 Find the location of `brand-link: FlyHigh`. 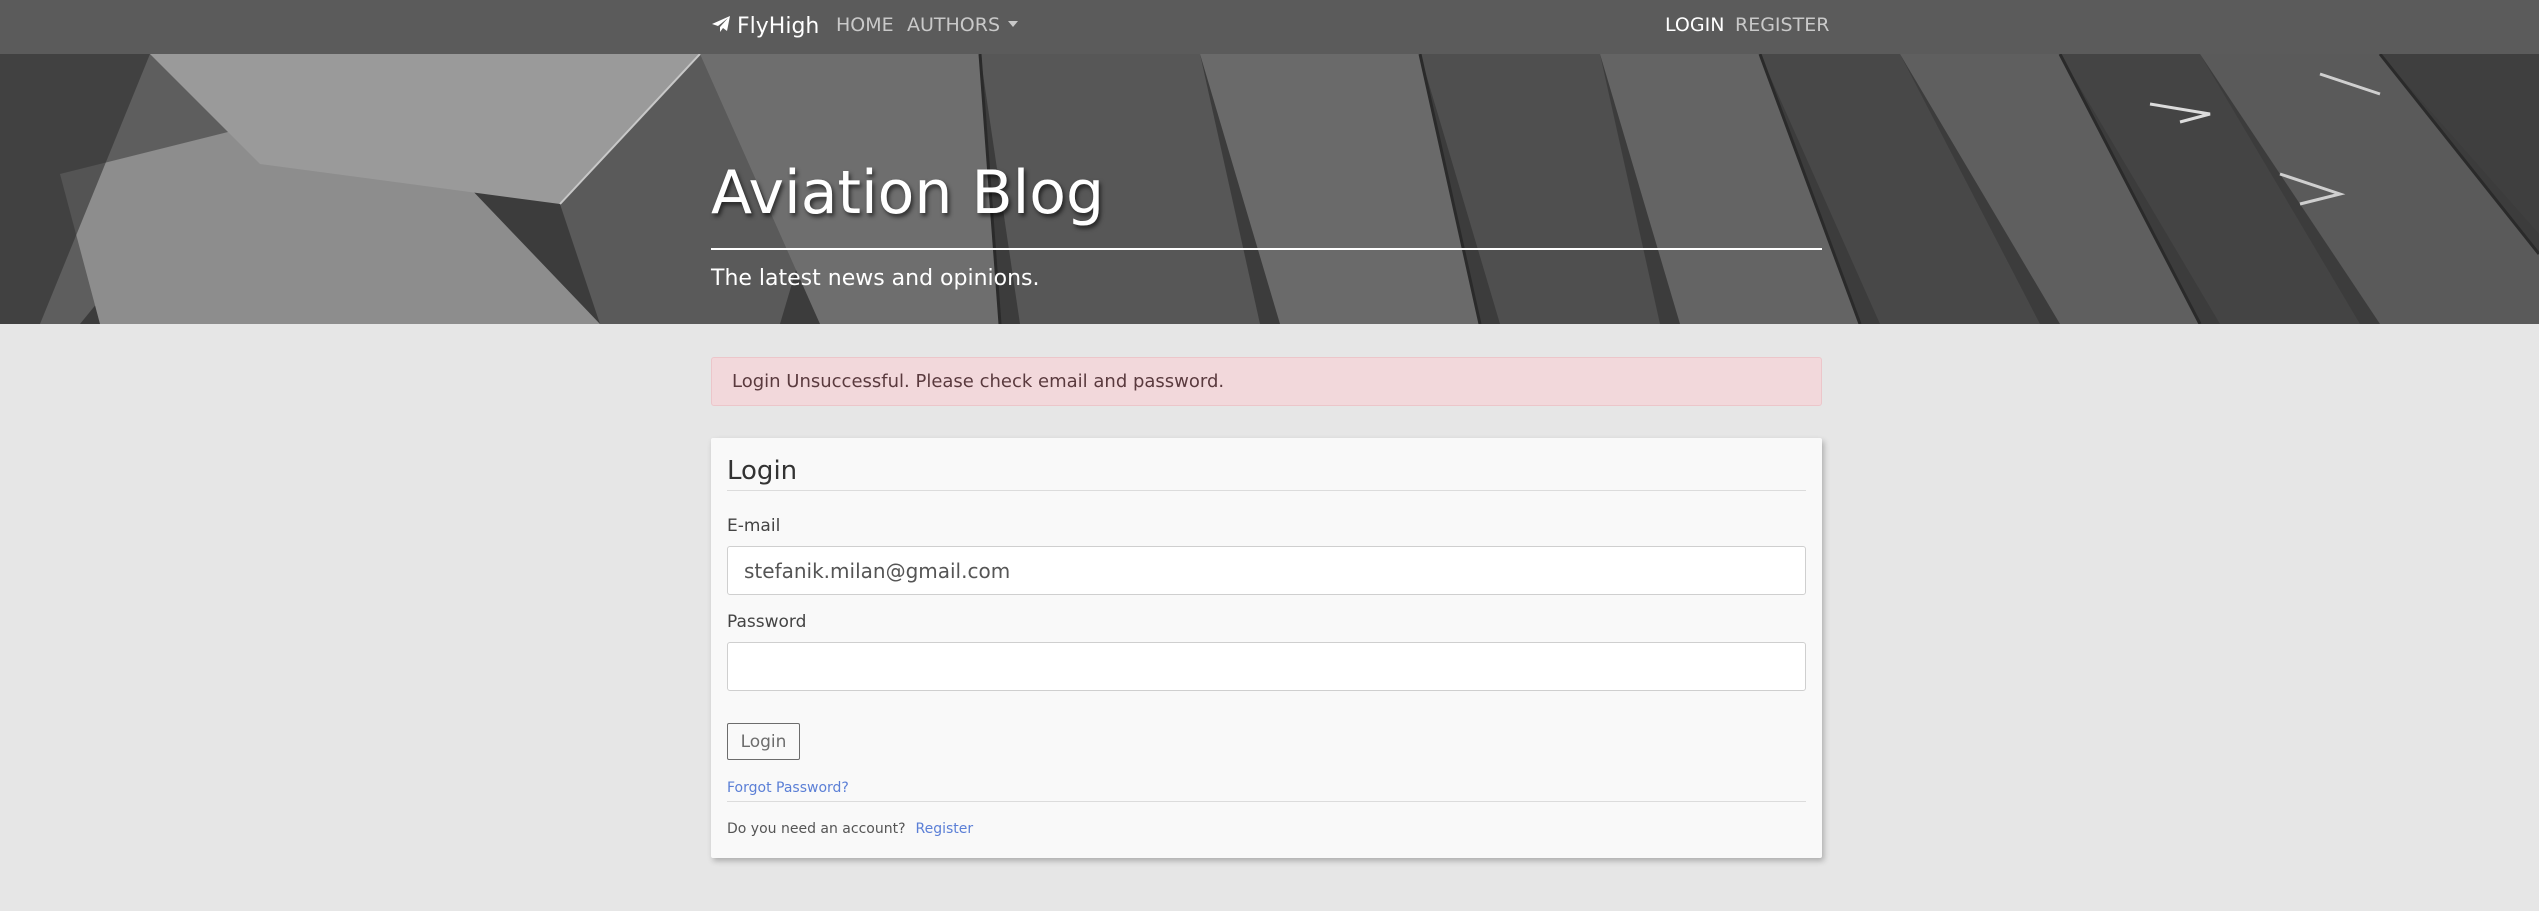

brand-link: FlyHigh is located at coordinates (765, 26).